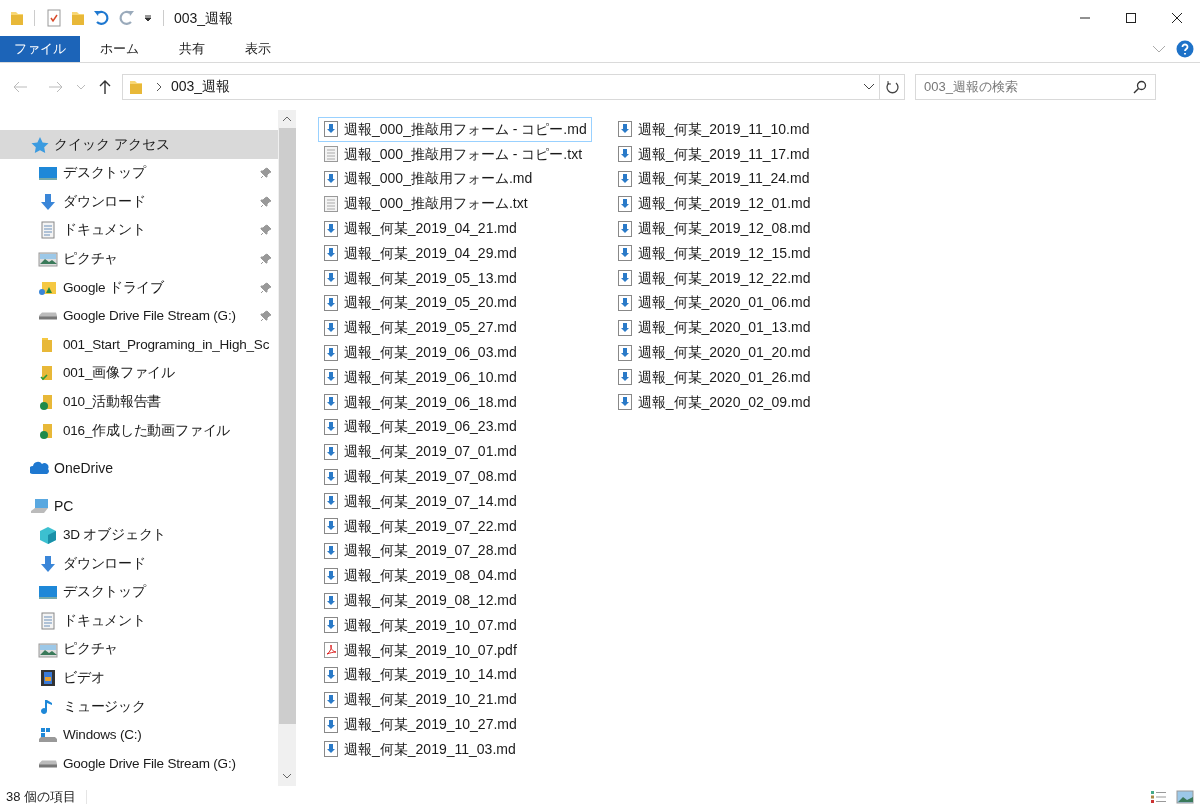  I want to click on search-icon, so click(1140, 86).